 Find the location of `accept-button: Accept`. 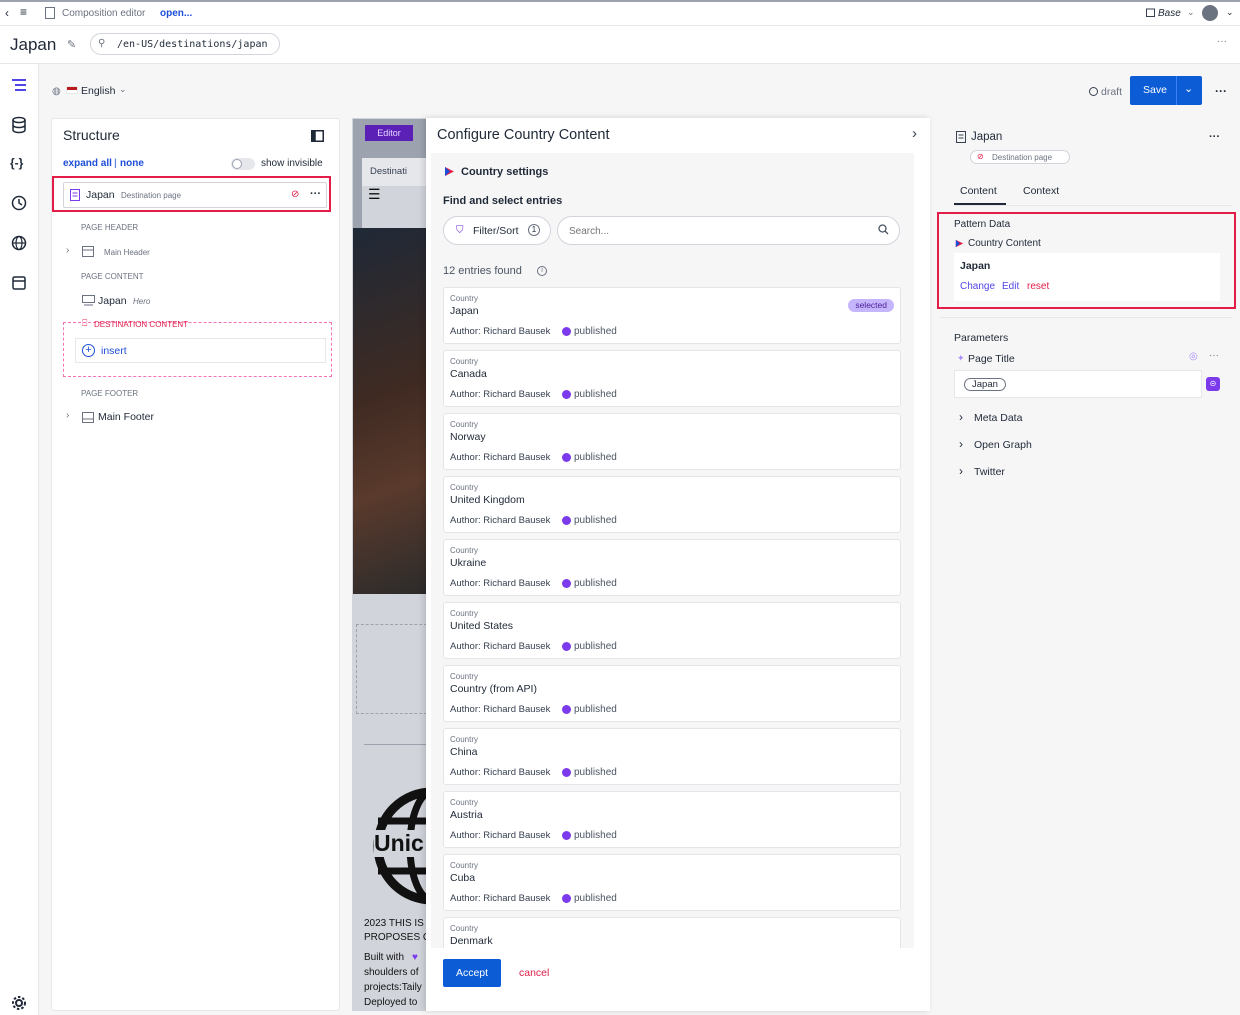

accept-button: Accept is located at coordinates (472, 973).